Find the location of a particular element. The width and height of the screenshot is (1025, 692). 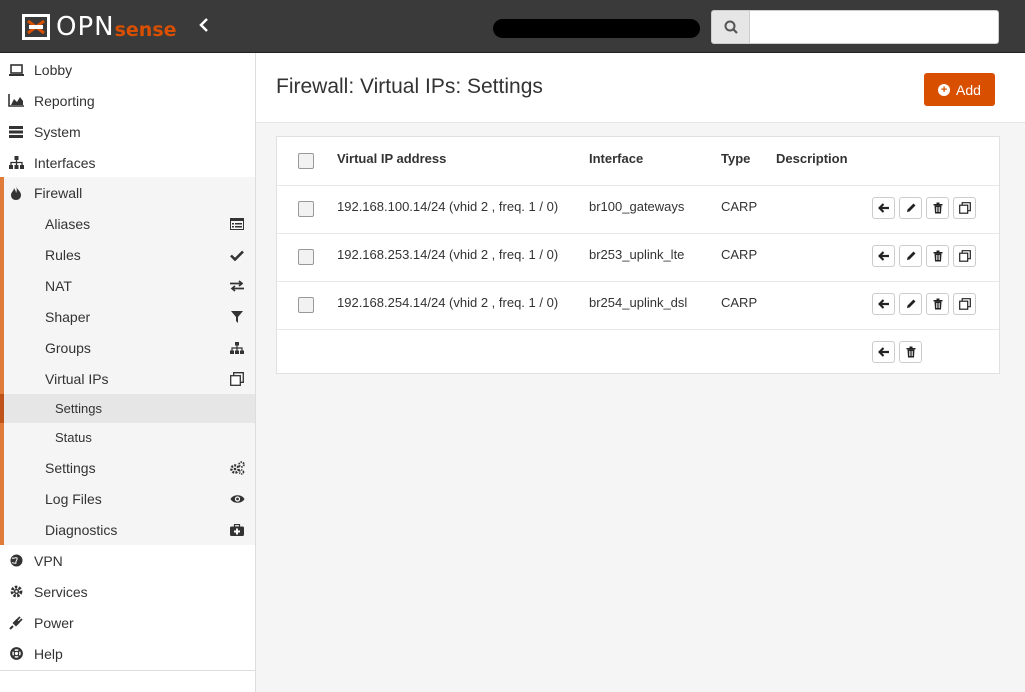

cell-interface: br254_uplink_dsl is located at coordinates (638, 302).